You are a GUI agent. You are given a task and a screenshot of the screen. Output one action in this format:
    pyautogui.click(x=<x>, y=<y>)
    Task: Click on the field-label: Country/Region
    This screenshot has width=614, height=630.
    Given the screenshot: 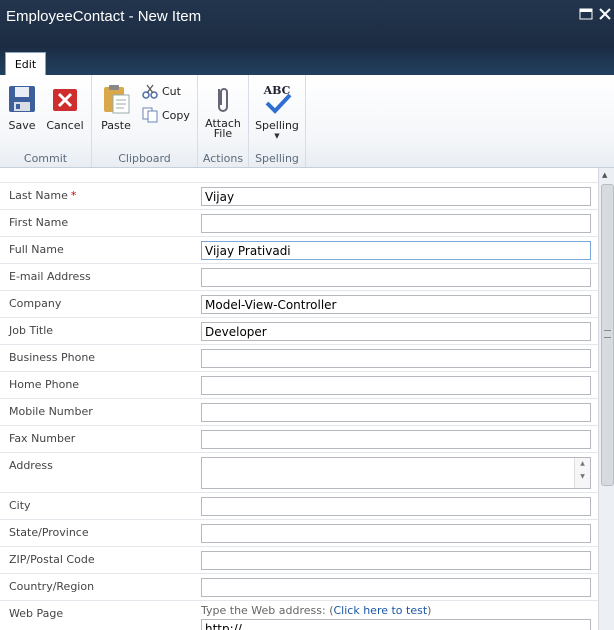 What is the action you would take?
    pyautogui.click(x=52, y=586)
    